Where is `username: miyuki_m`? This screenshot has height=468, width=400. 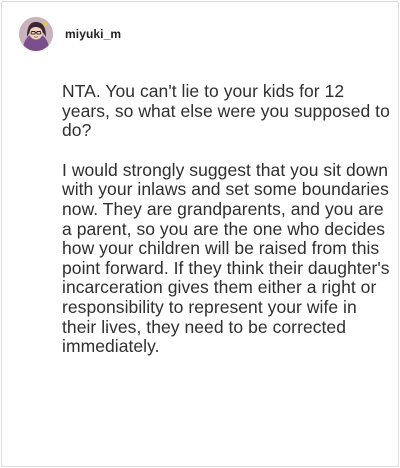 username: miyuki_m is located at coordinates (93, 34).